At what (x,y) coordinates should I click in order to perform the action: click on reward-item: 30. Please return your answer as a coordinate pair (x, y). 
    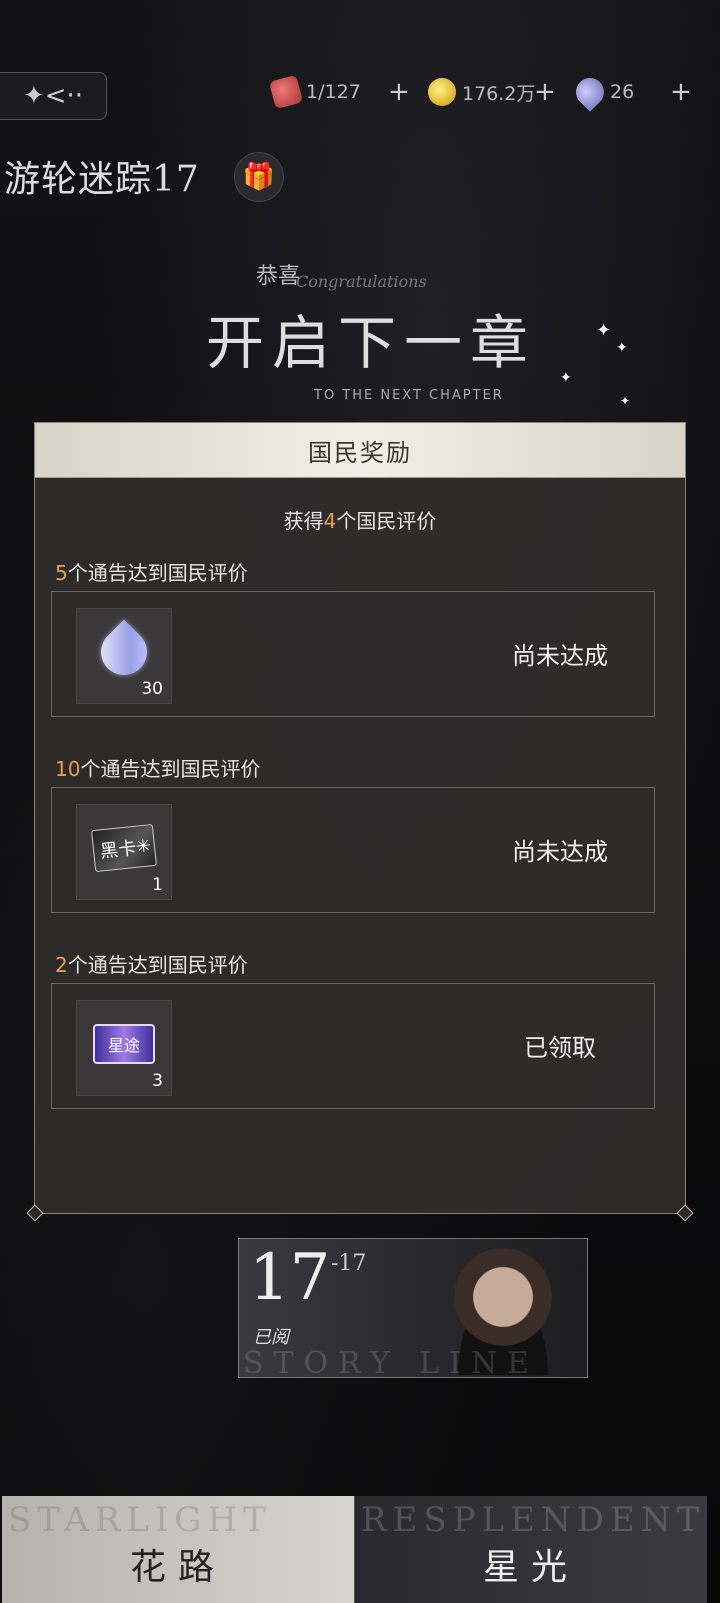
    Looking at the image, I should click on (124, 656).